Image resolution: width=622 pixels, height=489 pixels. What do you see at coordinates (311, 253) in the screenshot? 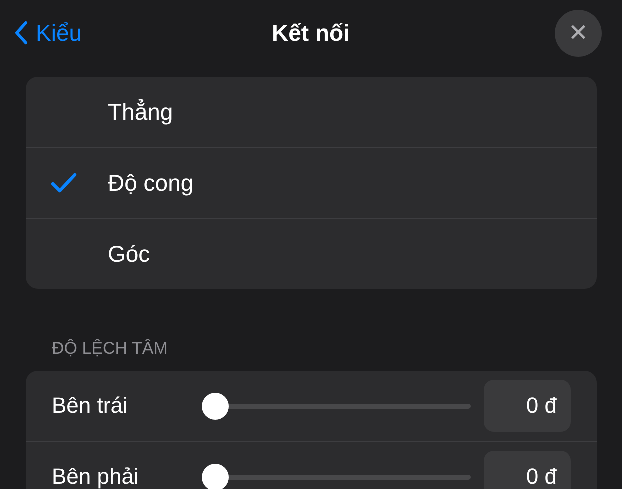
I see `option-item: Góc` at bounding box center [311, 253].